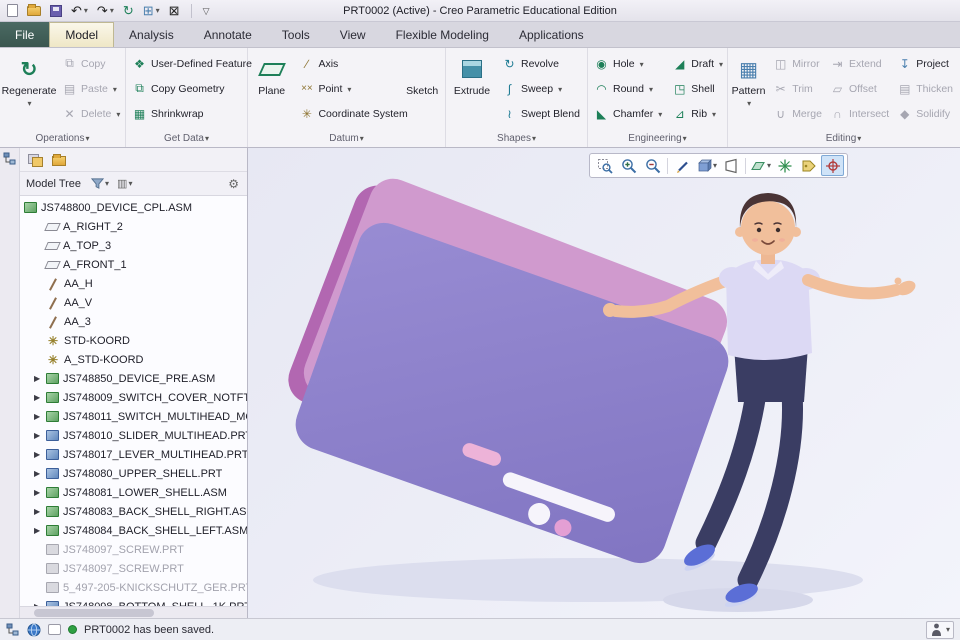 The image size is (960, 640). I want to click on close-window-button: ⊠, so click(174, 11).